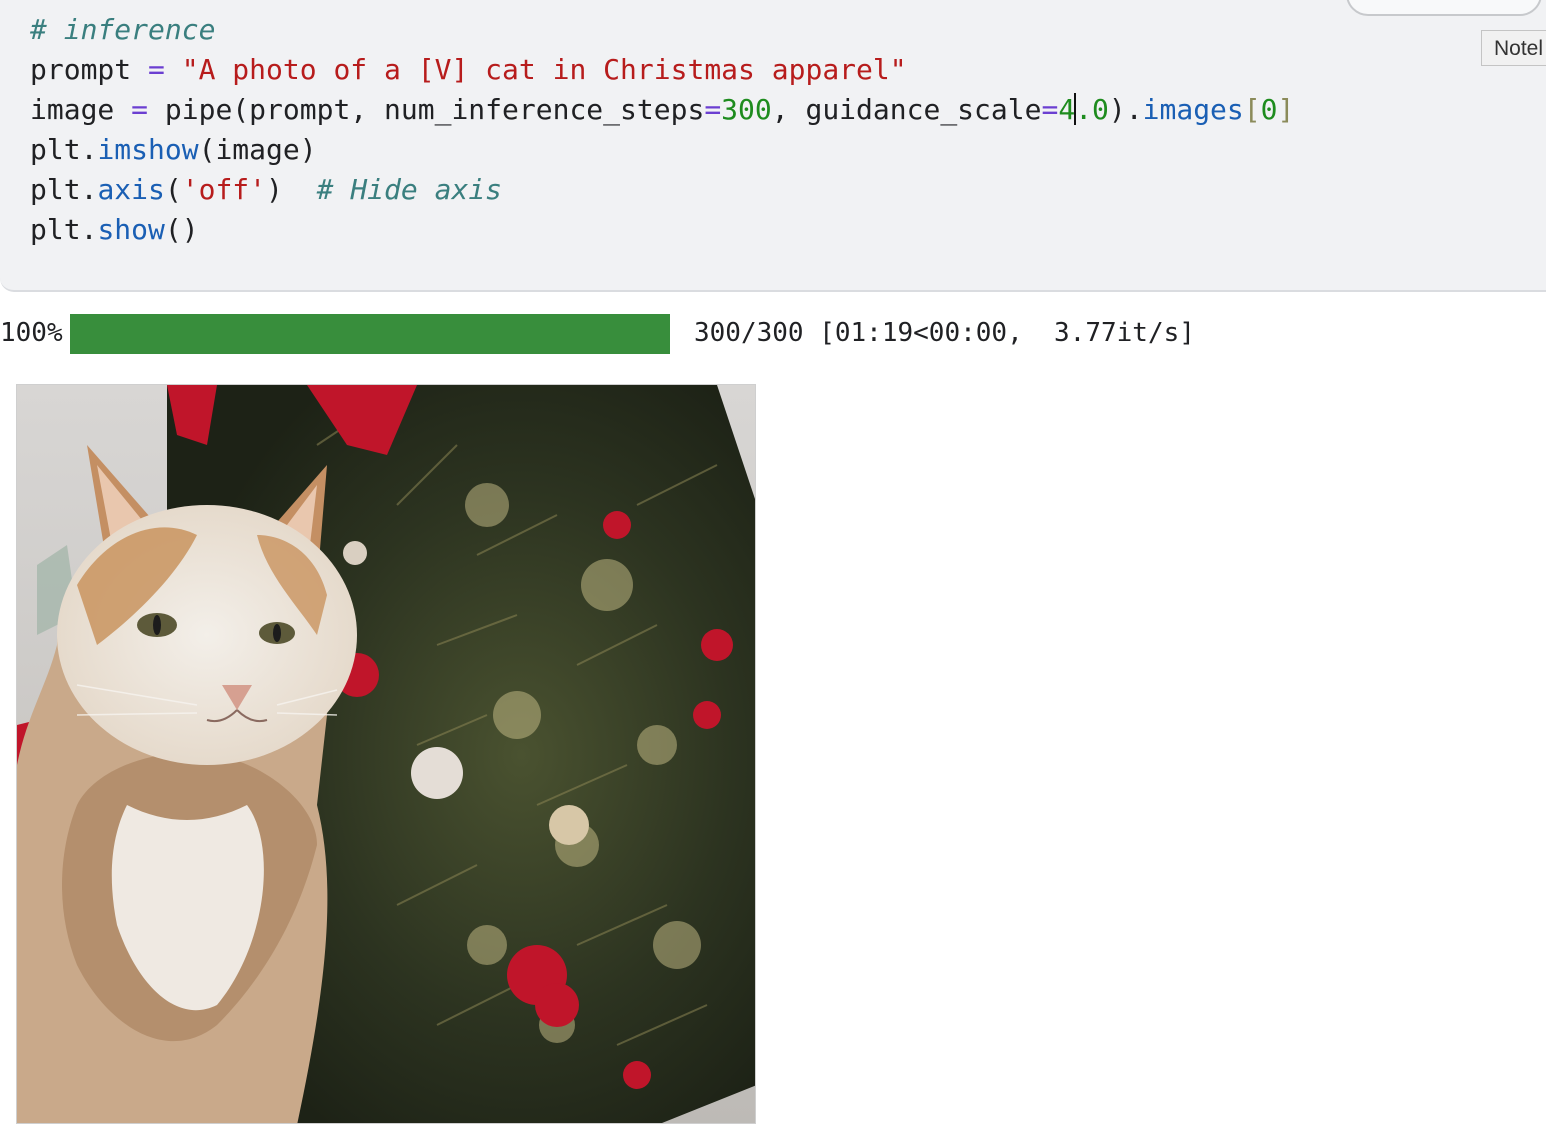  What do you see at coordinates (906, 109) in the screenshot?
I see `code-token: , guidance_scale` at bounding box center [906, 109].